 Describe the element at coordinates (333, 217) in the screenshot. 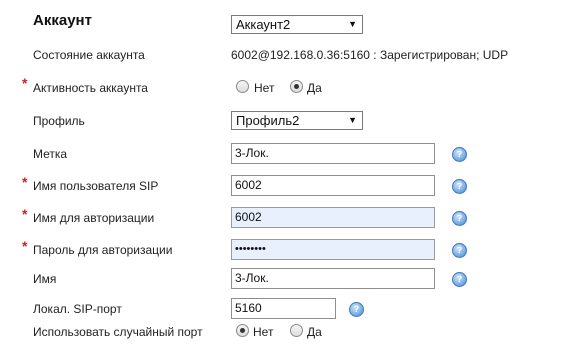

I see `auth-name-input: 6002` at that location.